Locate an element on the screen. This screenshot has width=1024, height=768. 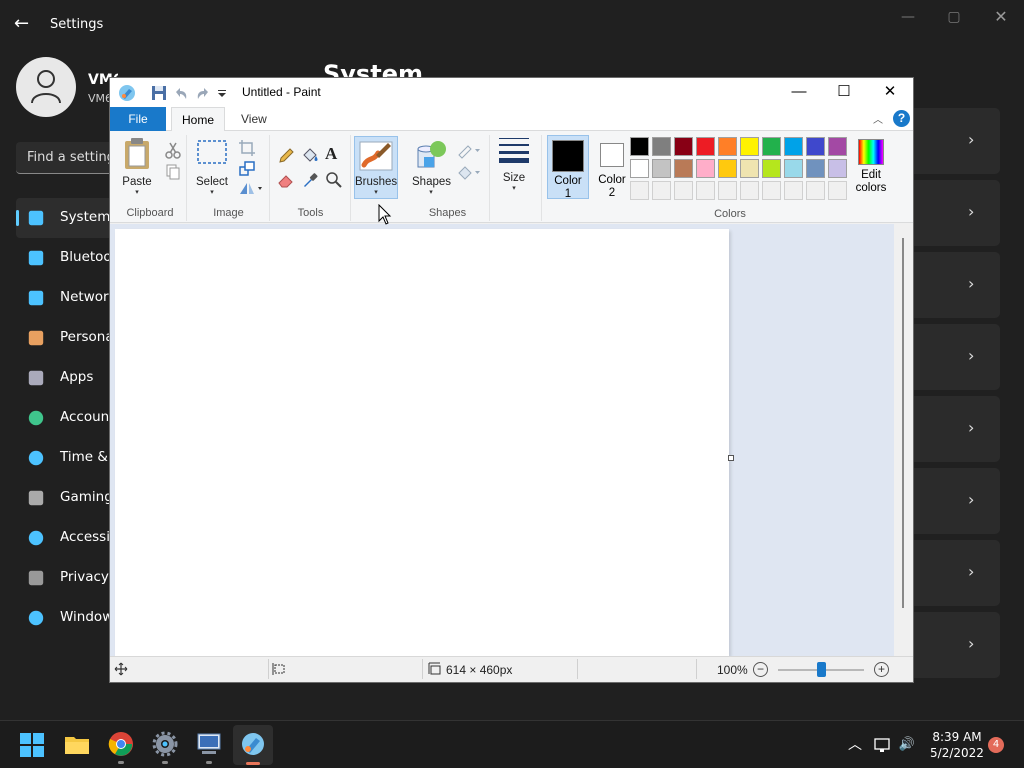
color-picker-icon is located at coordinates (310, 180).